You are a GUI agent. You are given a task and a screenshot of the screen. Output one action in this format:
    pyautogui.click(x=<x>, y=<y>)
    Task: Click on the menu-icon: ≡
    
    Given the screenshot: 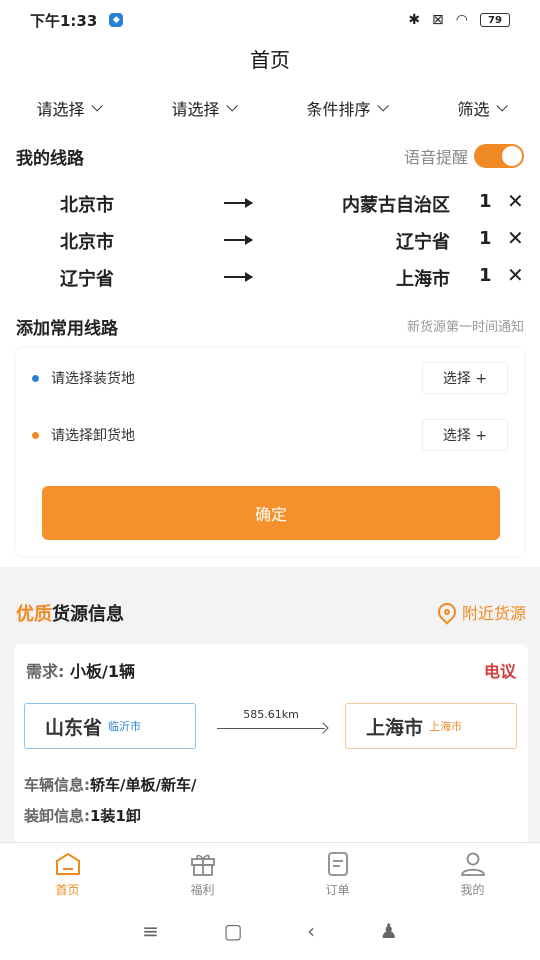 What is the action you would take?
    pyautogui.click(x=150, y=931)
    